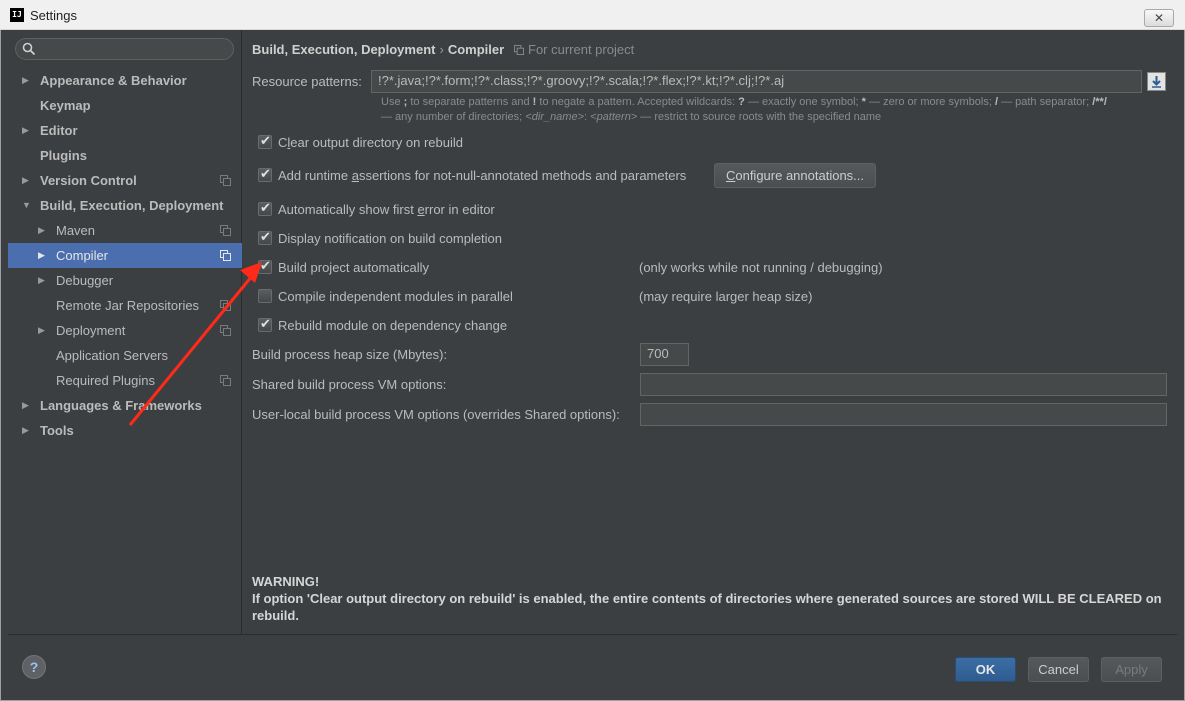  I want to click on breadcrumb-current: Compiler, so click(476, 49).